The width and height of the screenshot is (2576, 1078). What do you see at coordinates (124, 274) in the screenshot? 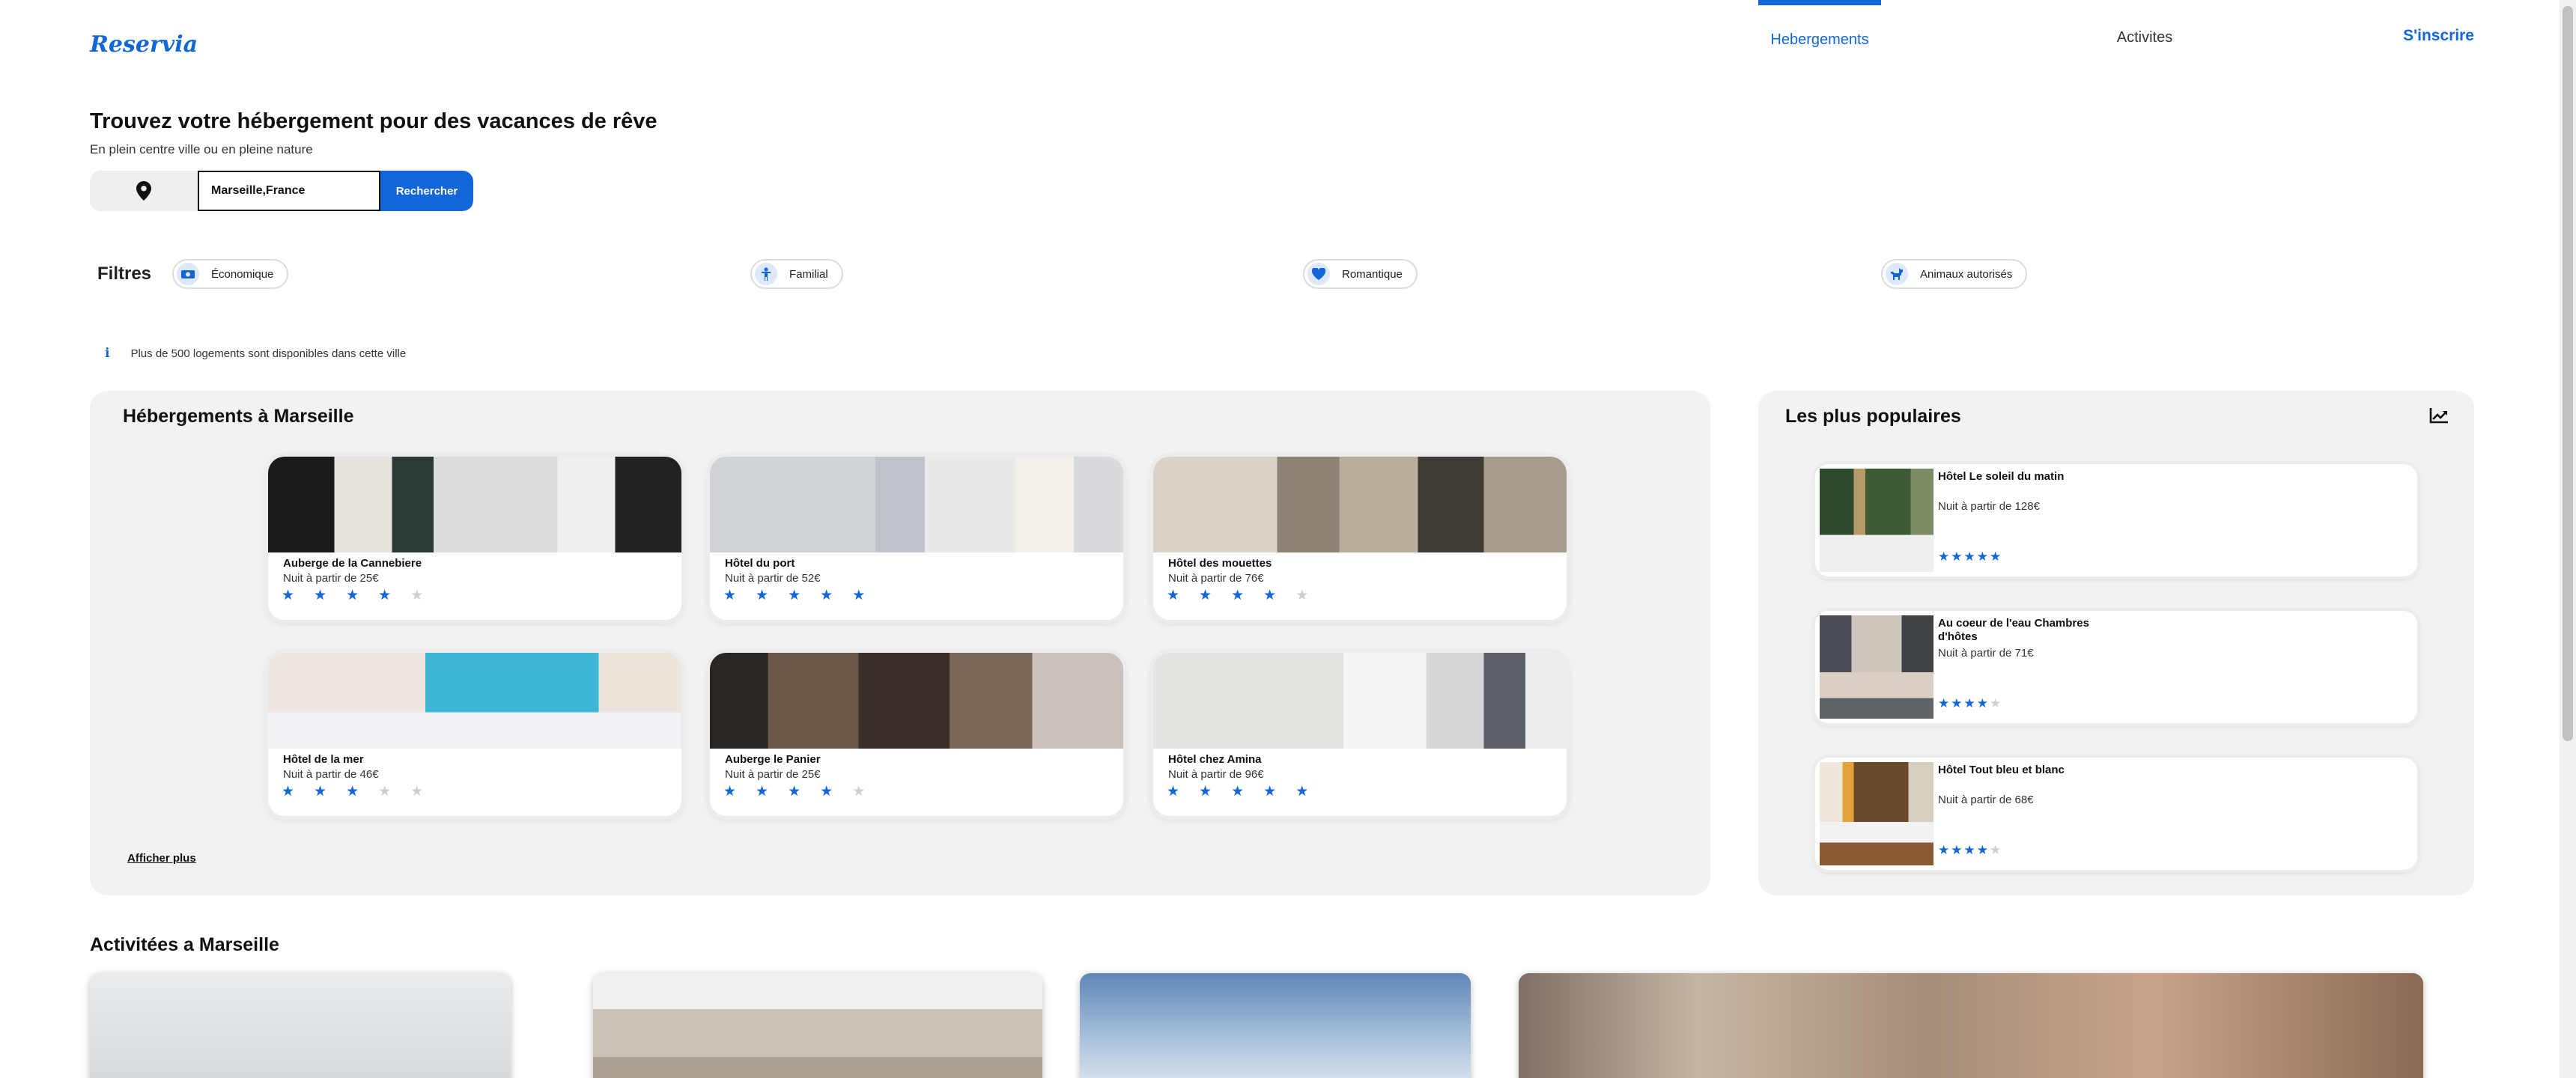
I see `filters-label: Filtres` at bounding box center [124, 274].